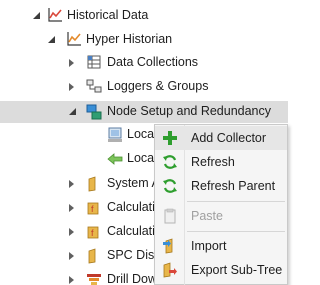  Describe the element at coordinates (133, 183) in the screenshot. I see `tree-item-label: System A` at that location.